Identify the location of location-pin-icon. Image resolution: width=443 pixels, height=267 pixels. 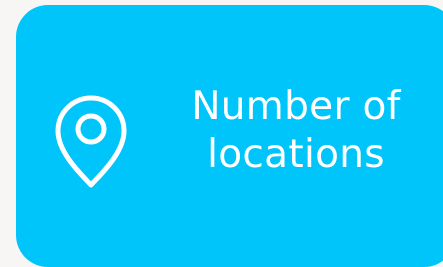
(91, 141).